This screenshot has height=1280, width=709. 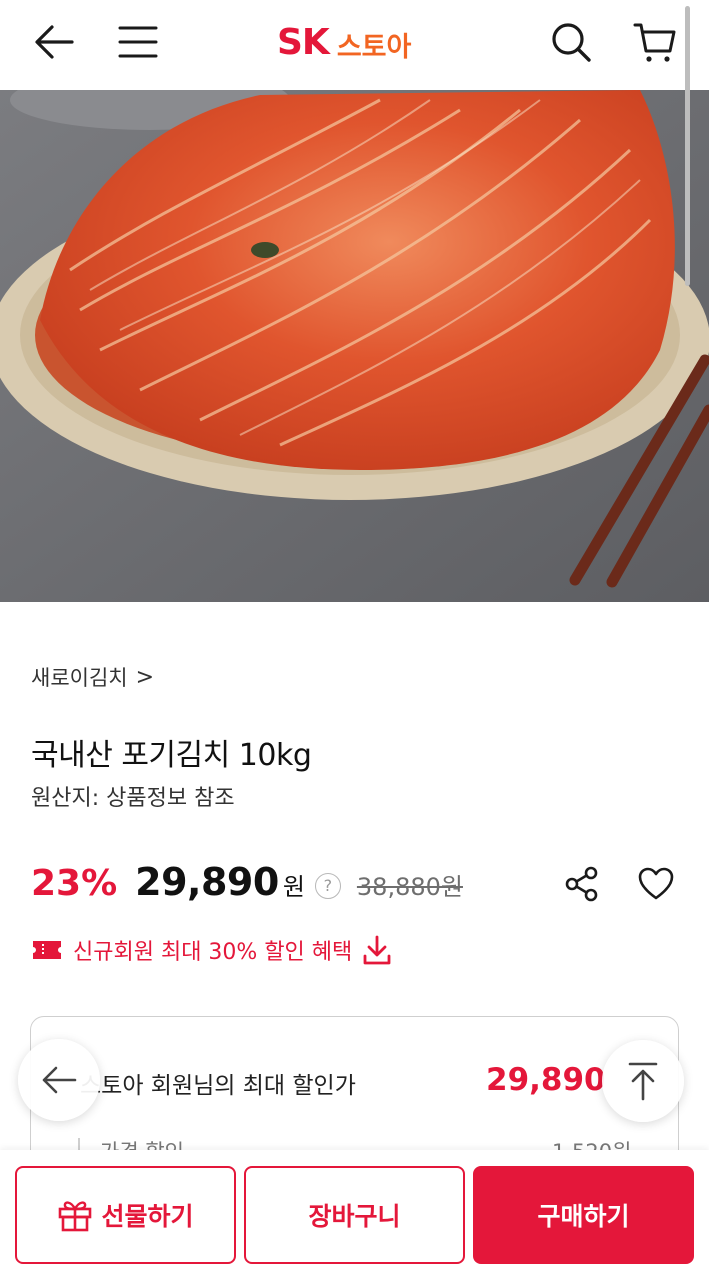 I want to click on bottom-action-bar: 선물하기 장바구니 구매하기, so click(x=354, y=1215).